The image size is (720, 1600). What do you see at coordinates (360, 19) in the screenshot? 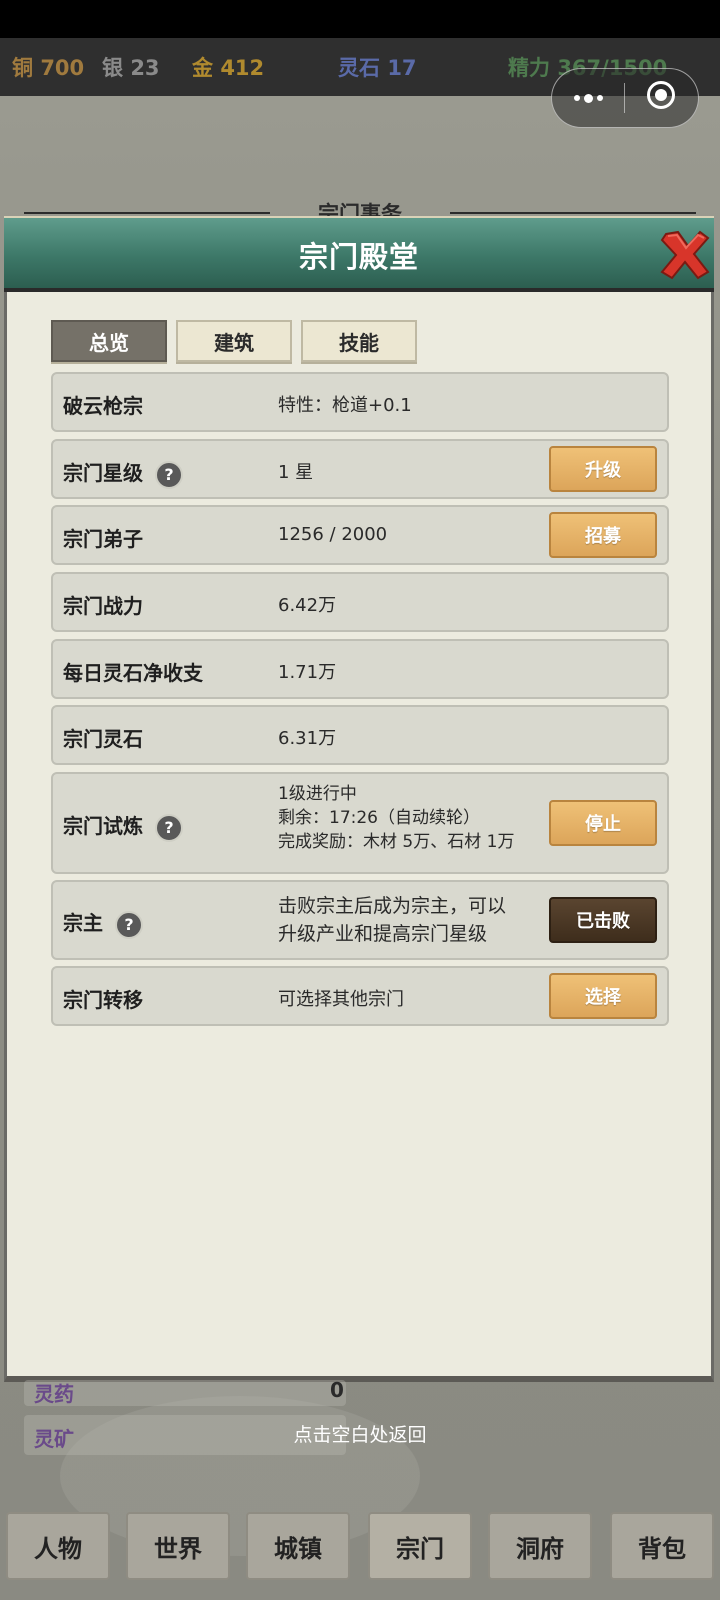
I see `status-bar` at bounding box center [360, 19].